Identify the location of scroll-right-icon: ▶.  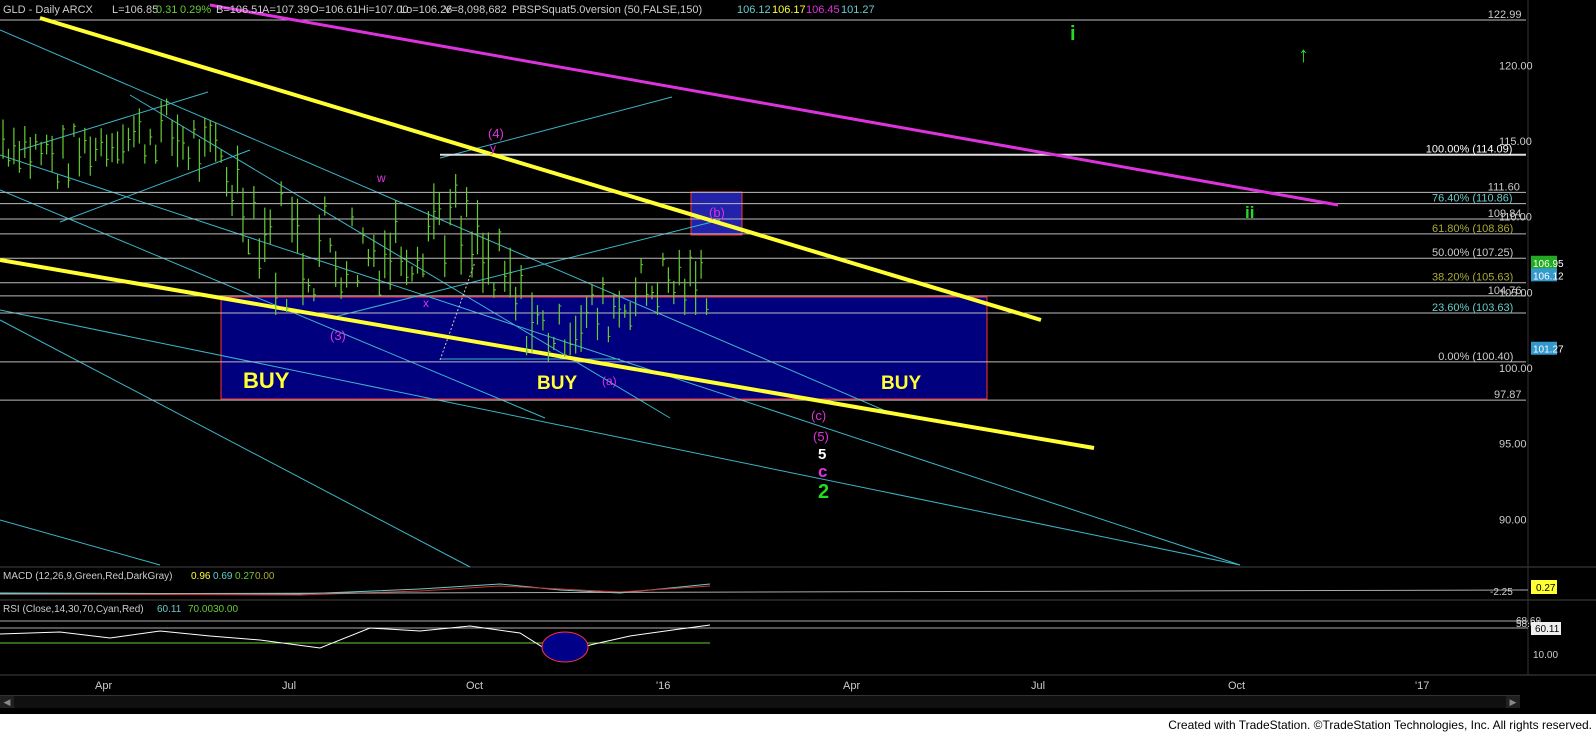
(1513, 702).